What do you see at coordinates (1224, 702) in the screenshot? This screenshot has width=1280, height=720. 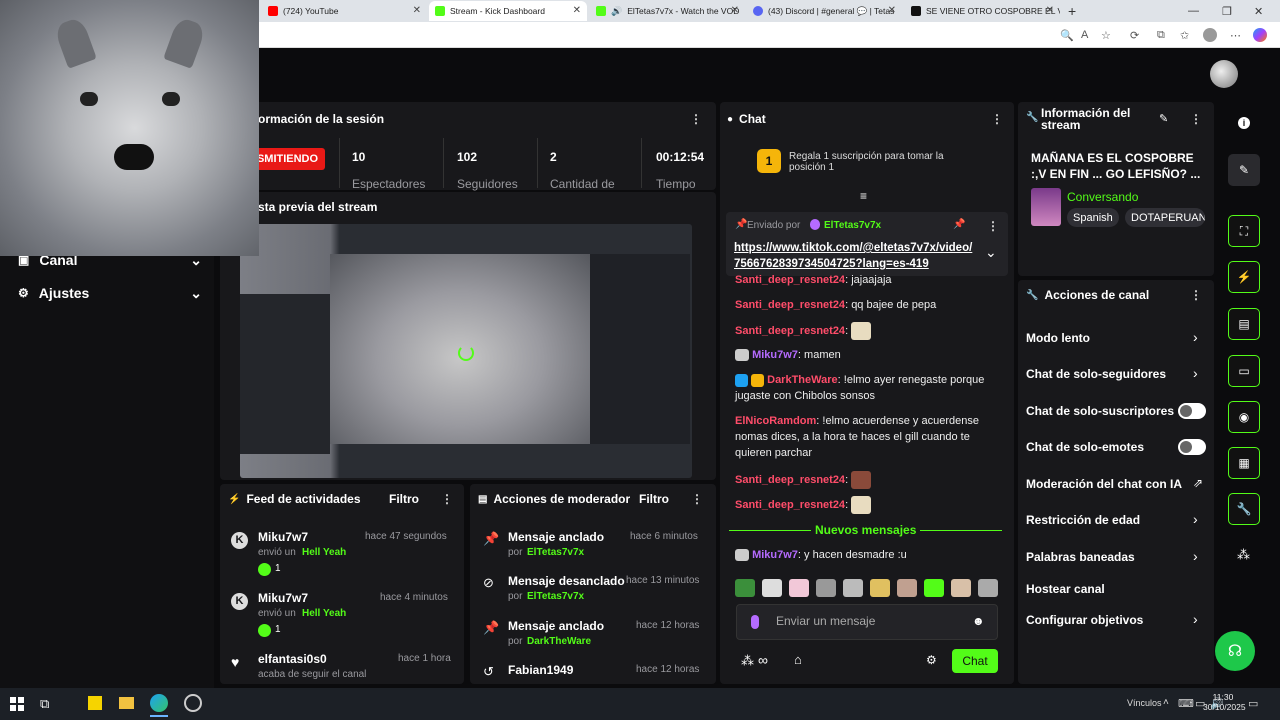 I see `clock: 11:30 30/10/2025` at bounding box center [1224, 702].